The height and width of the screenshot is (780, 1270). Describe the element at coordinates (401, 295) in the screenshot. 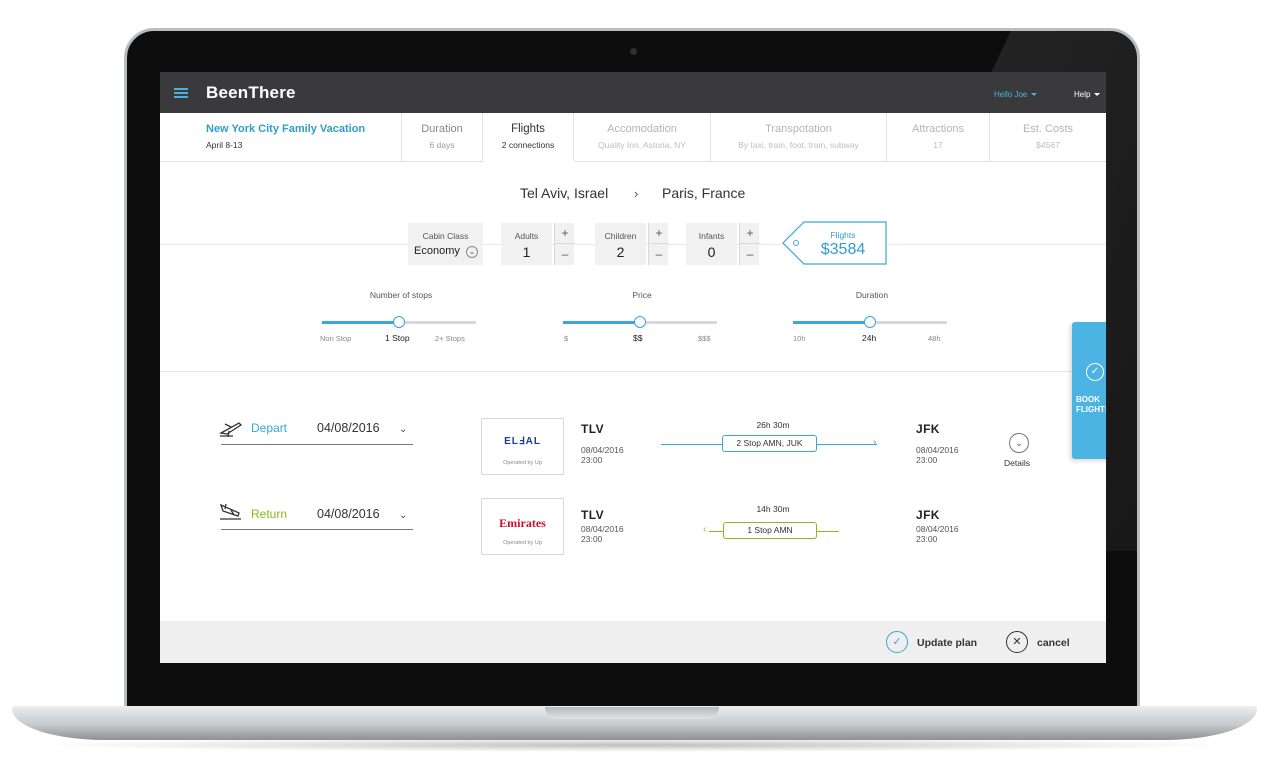

I see `stops-slider-title: Number of stops` at that location.